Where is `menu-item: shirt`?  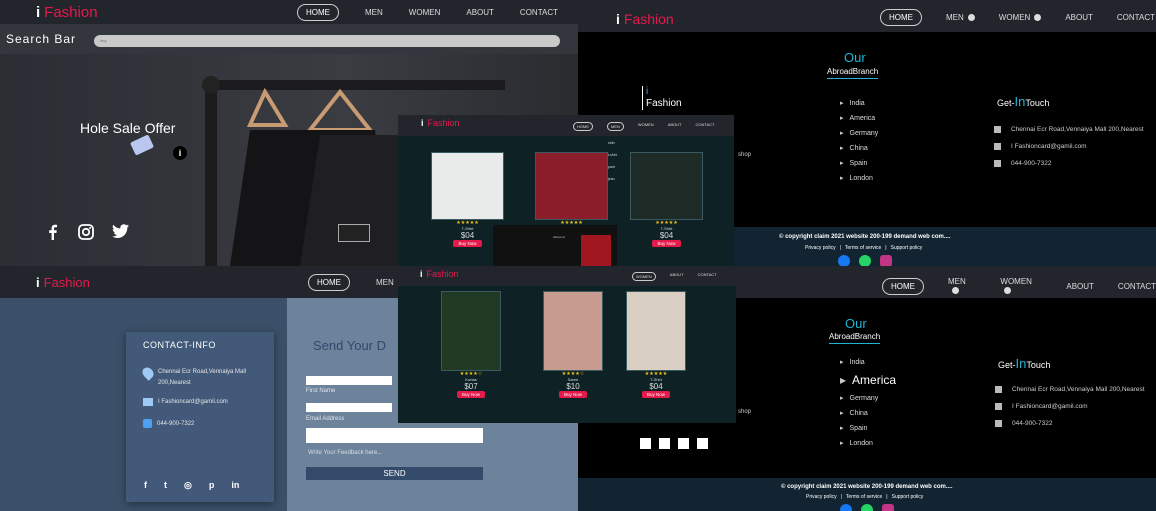 menu-item: shirt is located at coordinates (621, 143).